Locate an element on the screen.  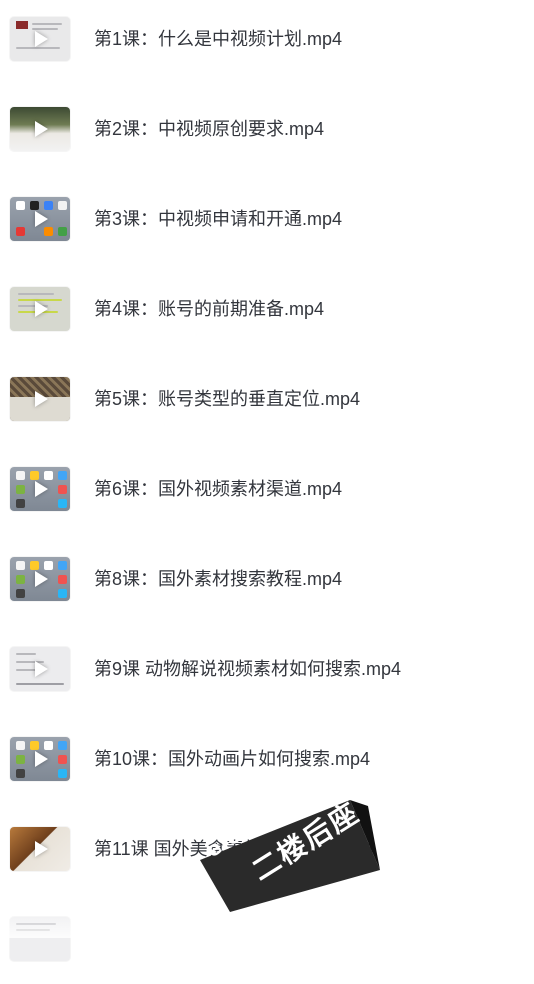
file-name: 第5课：账号类型的垂直定位.mp4 is located at coordinates (227, 399).